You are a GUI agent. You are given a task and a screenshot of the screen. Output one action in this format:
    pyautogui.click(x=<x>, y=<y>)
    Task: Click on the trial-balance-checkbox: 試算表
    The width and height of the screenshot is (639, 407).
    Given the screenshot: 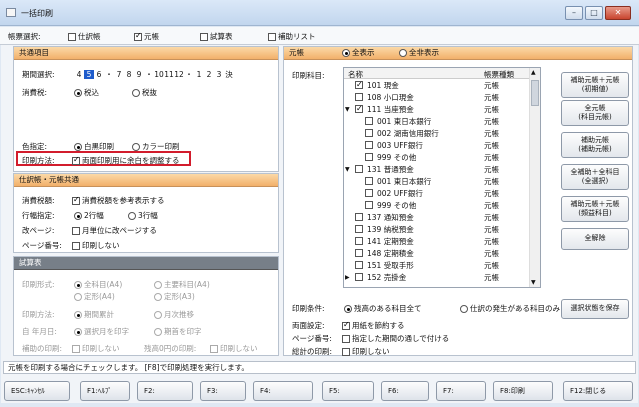 What is the action you would take?
    pyautogui.click(x=216, y=36)
    